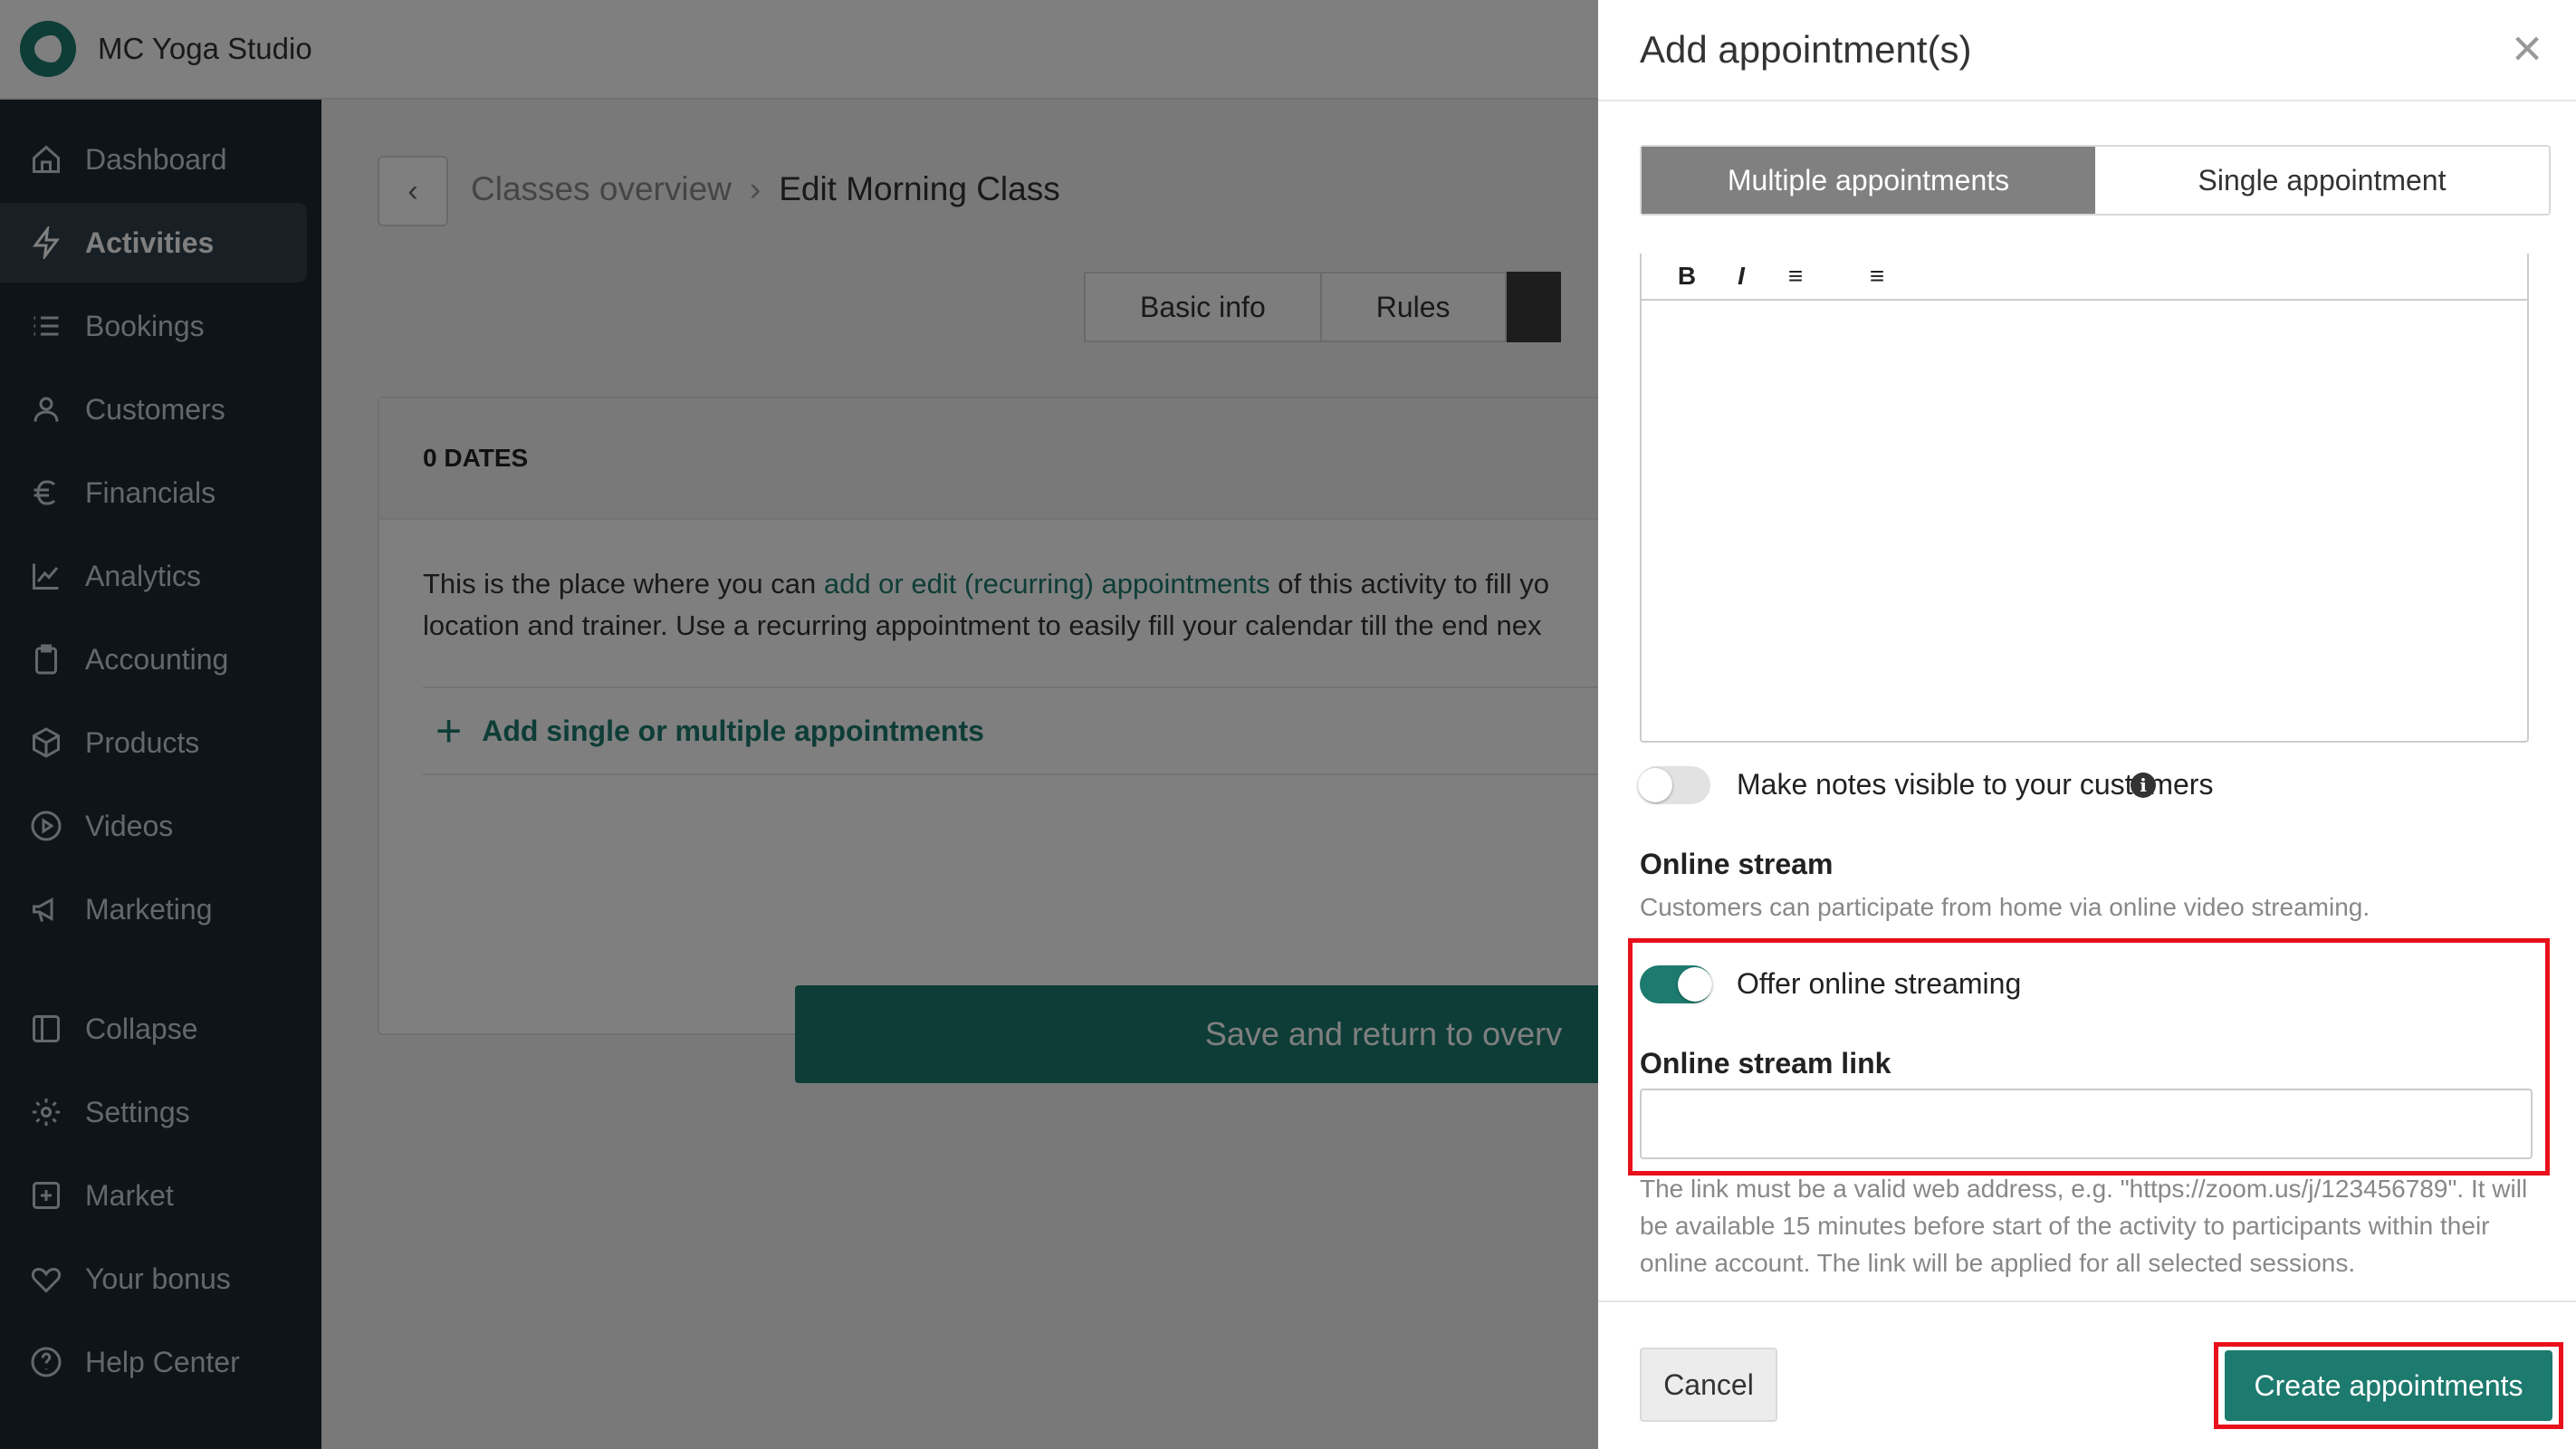 The height and width of the screenshot is (1449, 2576). What do you see at coordinates (1741, 276) in the screenshot?
I see `italic-icon: I` at bounding box center [1741, 276].